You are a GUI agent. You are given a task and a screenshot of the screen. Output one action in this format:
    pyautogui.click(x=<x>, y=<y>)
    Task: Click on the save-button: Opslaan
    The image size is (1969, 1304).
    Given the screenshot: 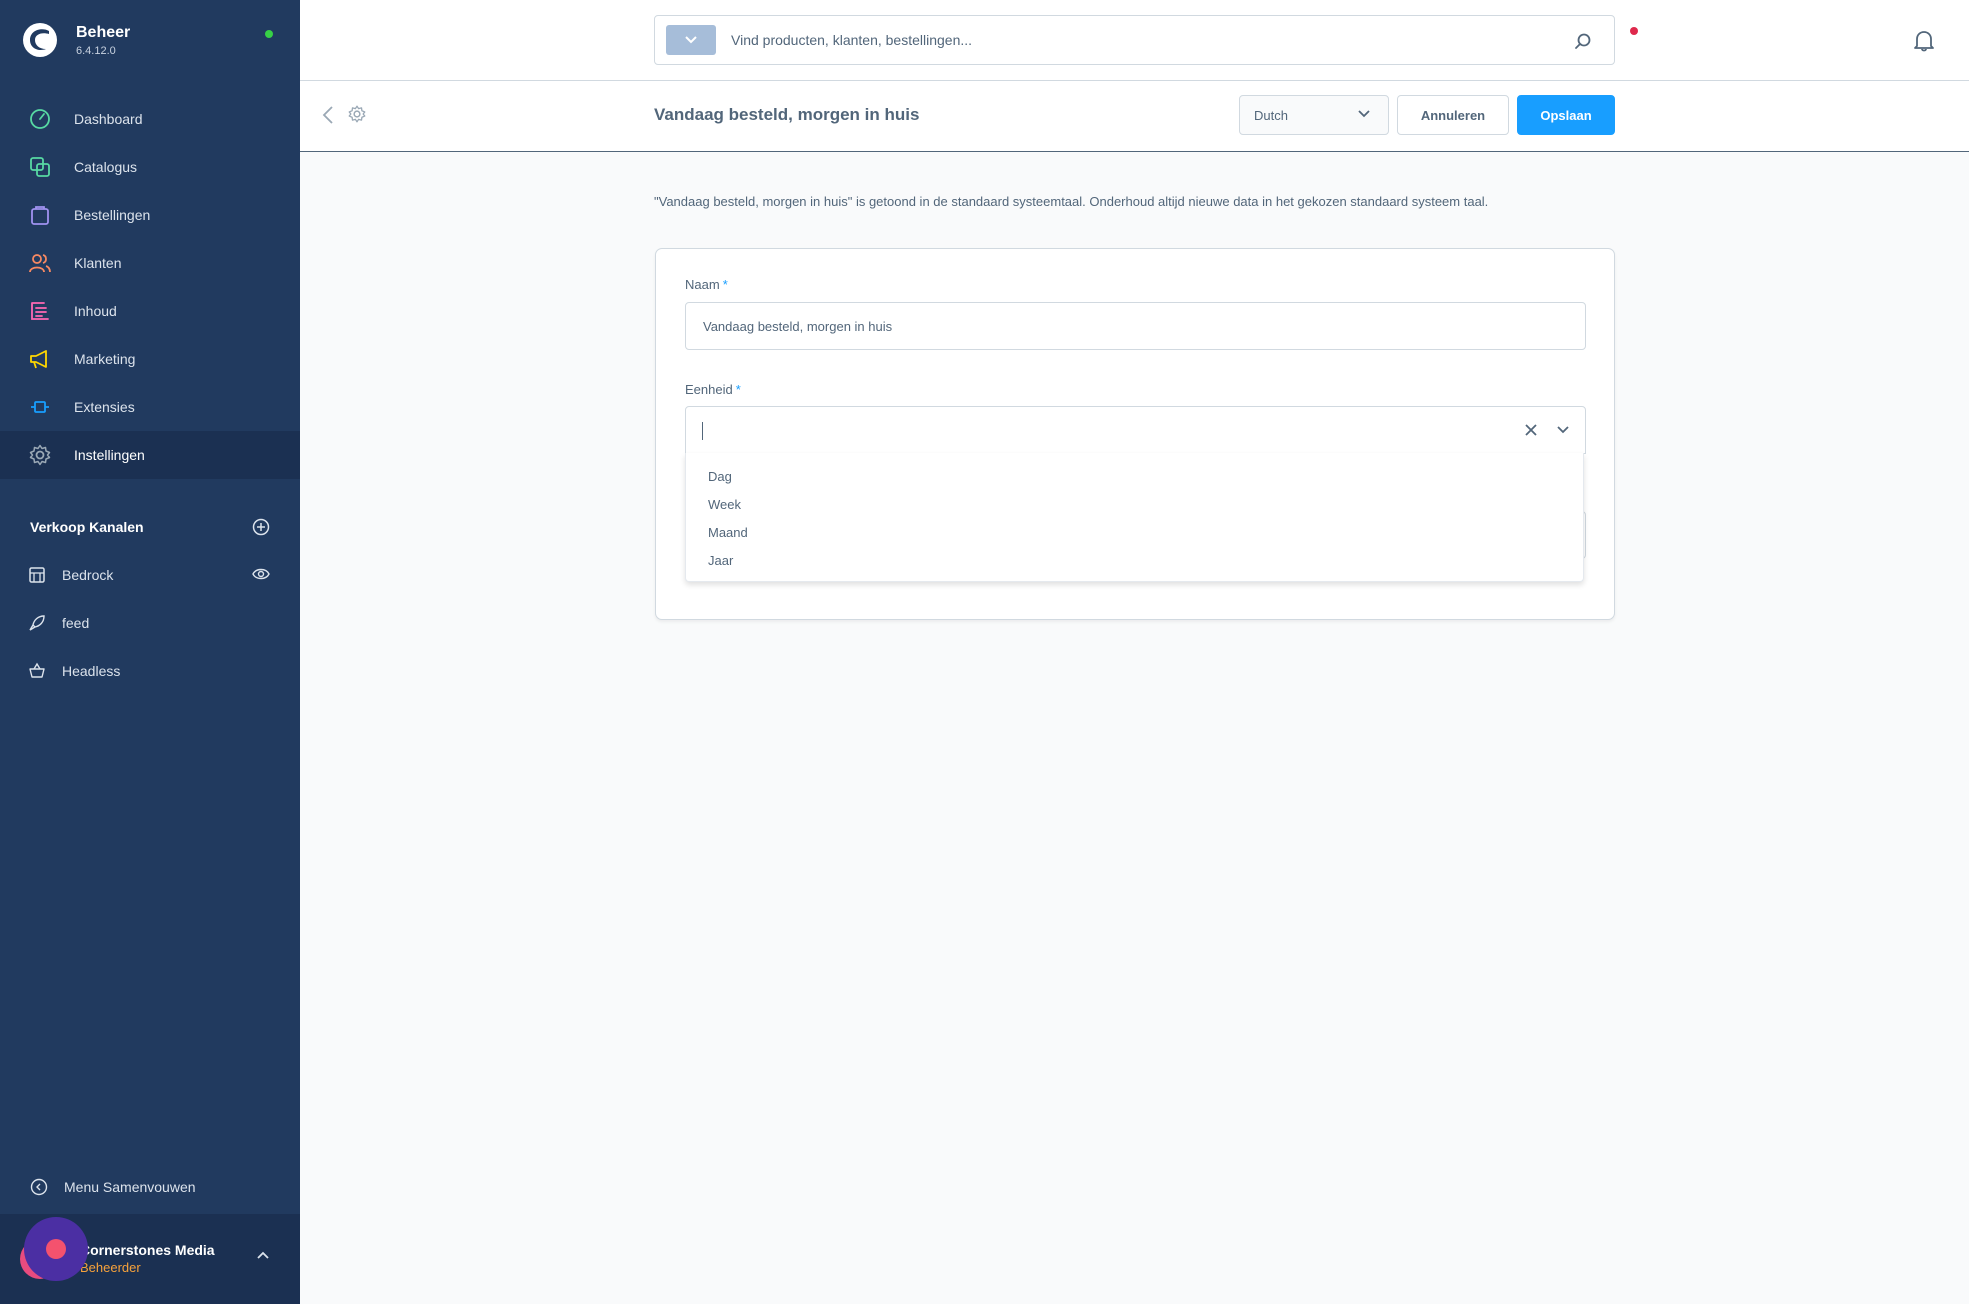 What is the action you would take?
    pyautogui.click(x=1566, y=115)
    